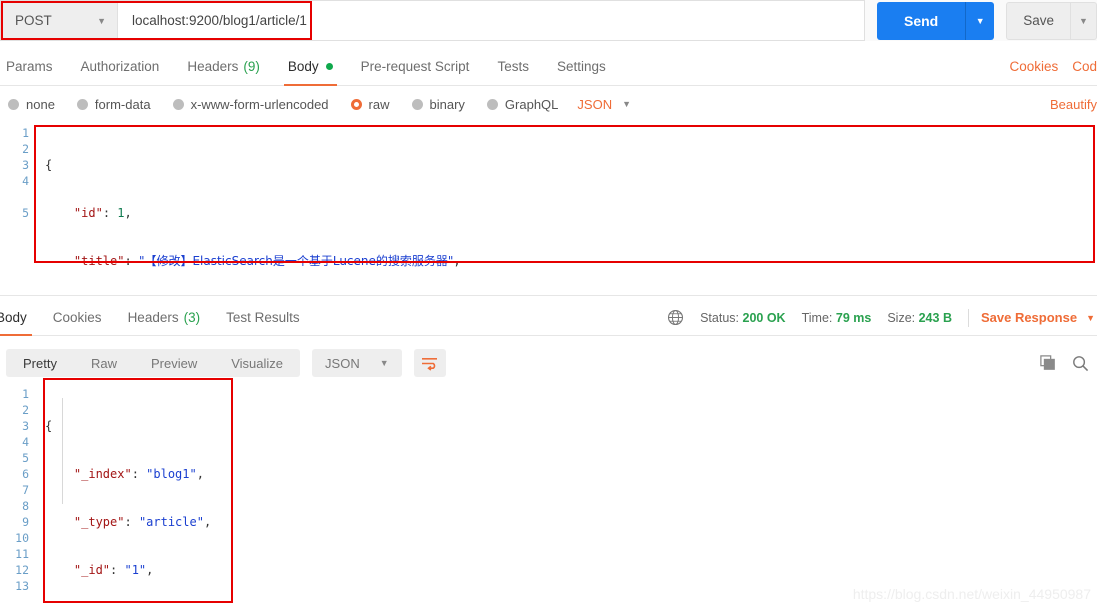 The width and height of the screenshot is (1097, 608). I want to click on response-tab-body: Body, so click(20, 318).